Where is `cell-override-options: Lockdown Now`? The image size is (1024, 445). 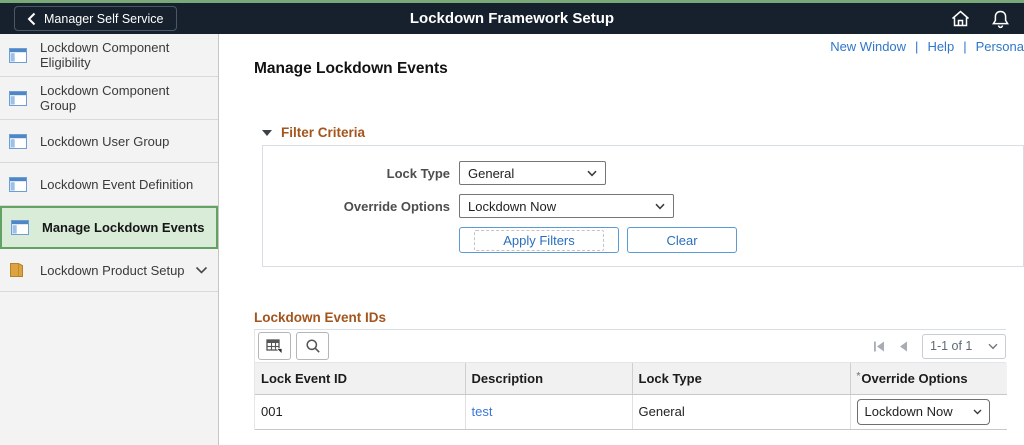
cell-override-options: Lockdown Now is located at coordinates (928, 412).